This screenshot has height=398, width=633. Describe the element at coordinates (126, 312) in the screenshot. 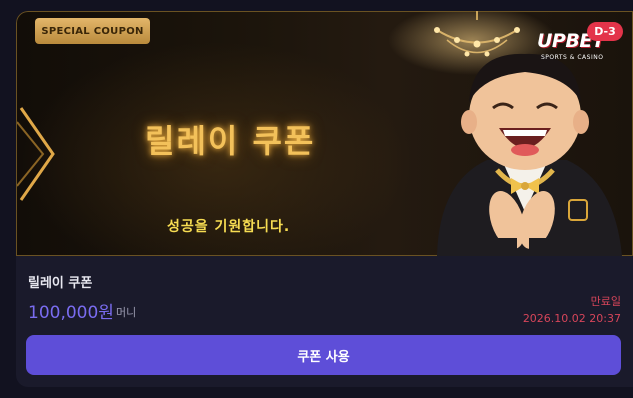

I see `coupon-unit: 머니` at that location.